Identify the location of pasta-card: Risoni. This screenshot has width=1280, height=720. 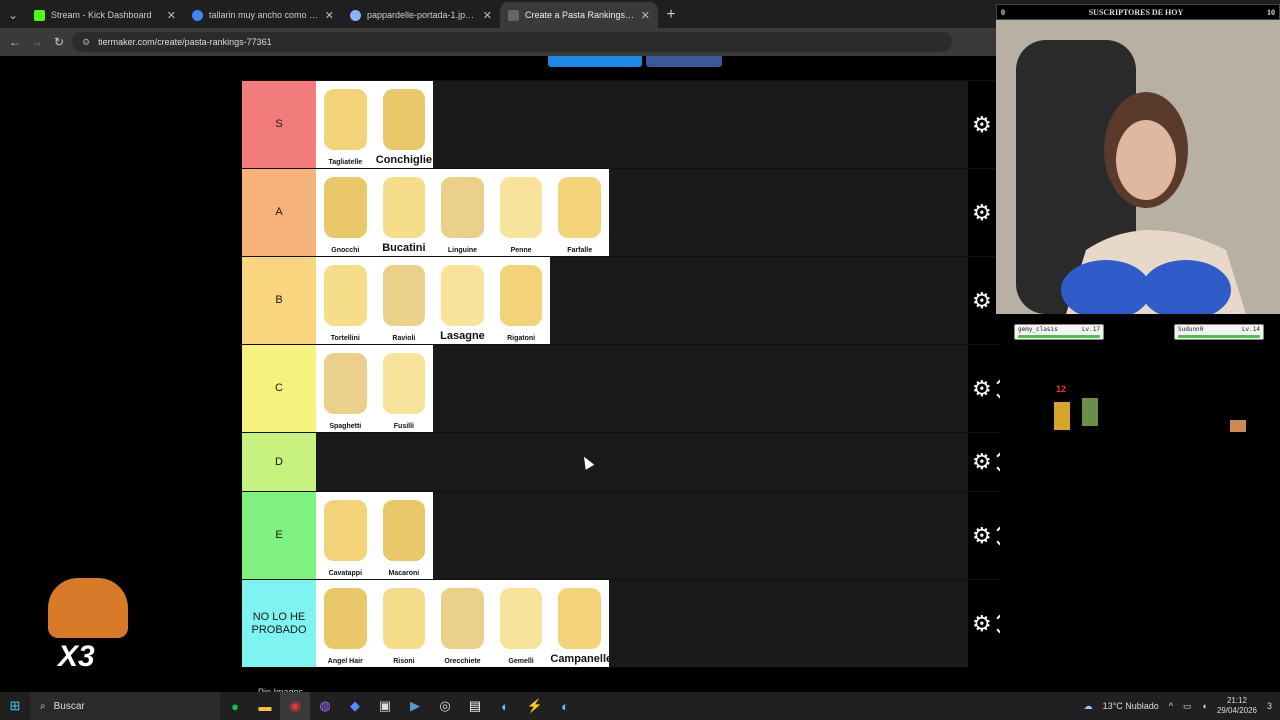
(404, 623).